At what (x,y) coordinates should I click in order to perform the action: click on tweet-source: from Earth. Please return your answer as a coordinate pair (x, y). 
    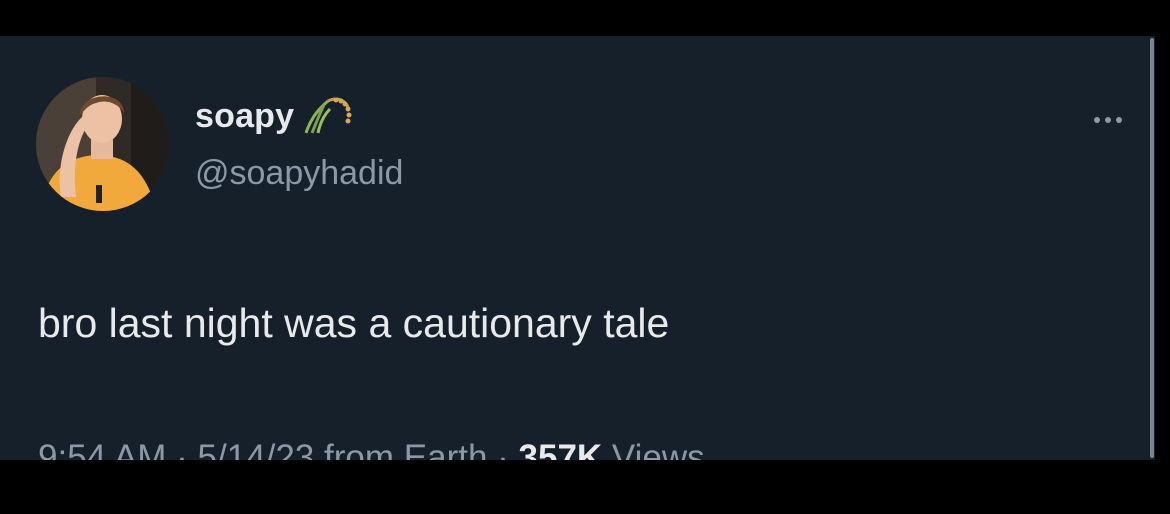
    Looking at the image, I should click on (401, 449).